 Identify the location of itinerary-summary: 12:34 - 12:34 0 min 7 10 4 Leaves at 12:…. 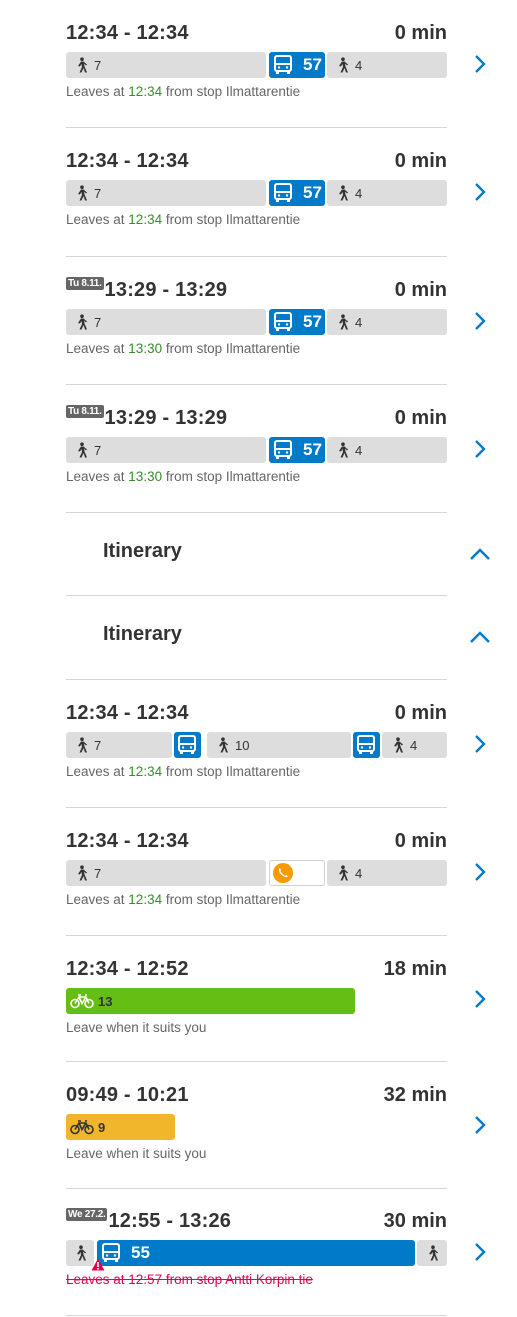
(256, 747).